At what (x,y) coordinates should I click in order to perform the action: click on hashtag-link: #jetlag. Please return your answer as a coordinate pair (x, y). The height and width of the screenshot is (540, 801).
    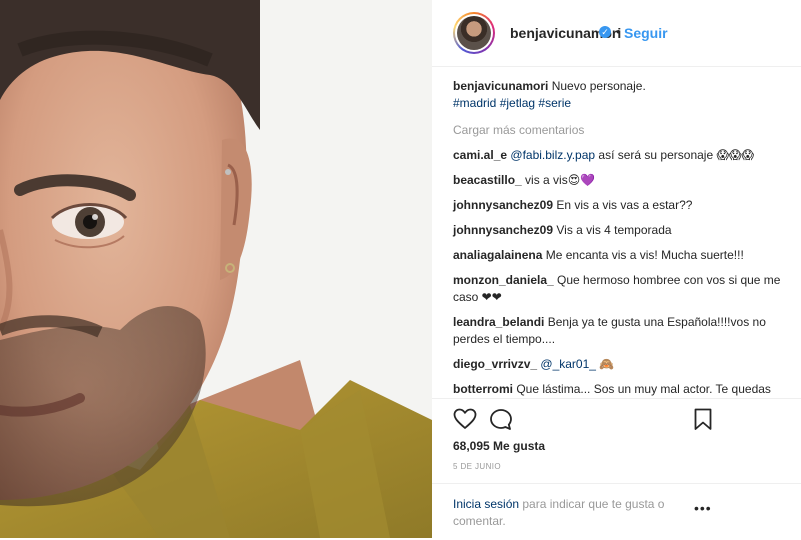
    Looking at the image, I should click on (517, 103).